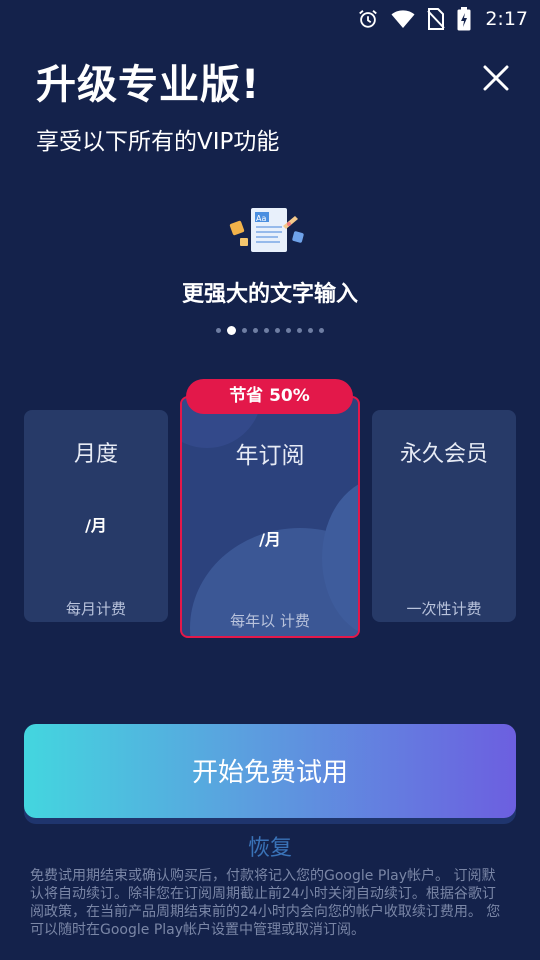 The image size is (540, 960). I want to click on status-bar: 2:17, so click(270, 18).